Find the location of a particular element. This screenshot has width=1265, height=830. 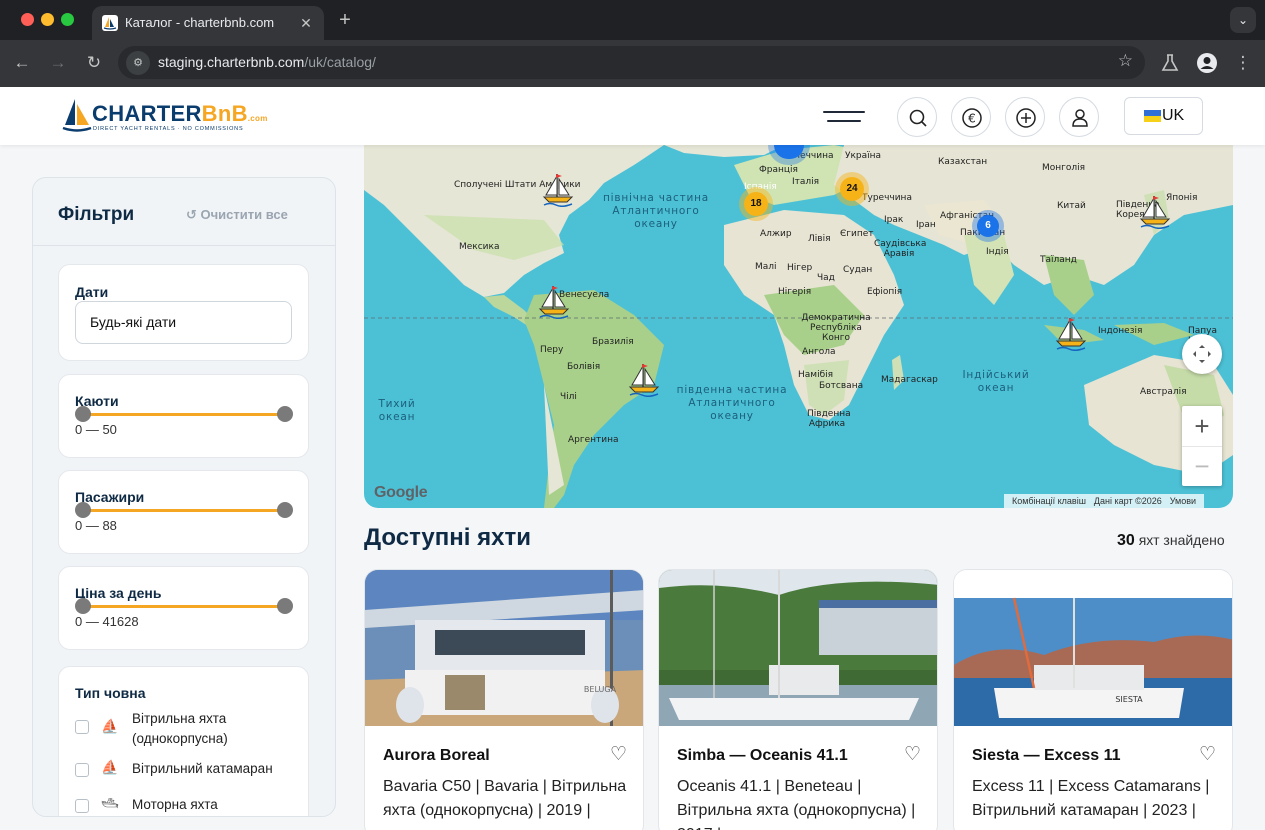

tab-search-chevron-icon: ⌄ is located at coordinates (1243, 20).